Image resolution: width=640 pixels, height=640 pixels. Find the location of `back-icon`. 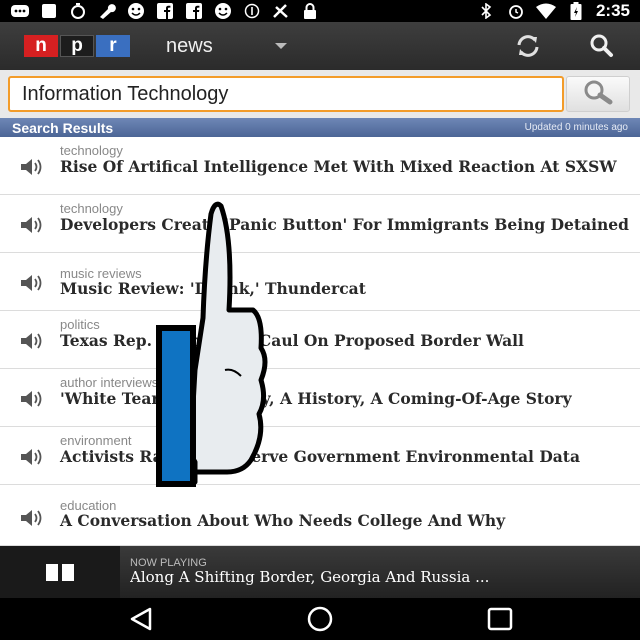

back-icon is located at coordinates (141, 619).